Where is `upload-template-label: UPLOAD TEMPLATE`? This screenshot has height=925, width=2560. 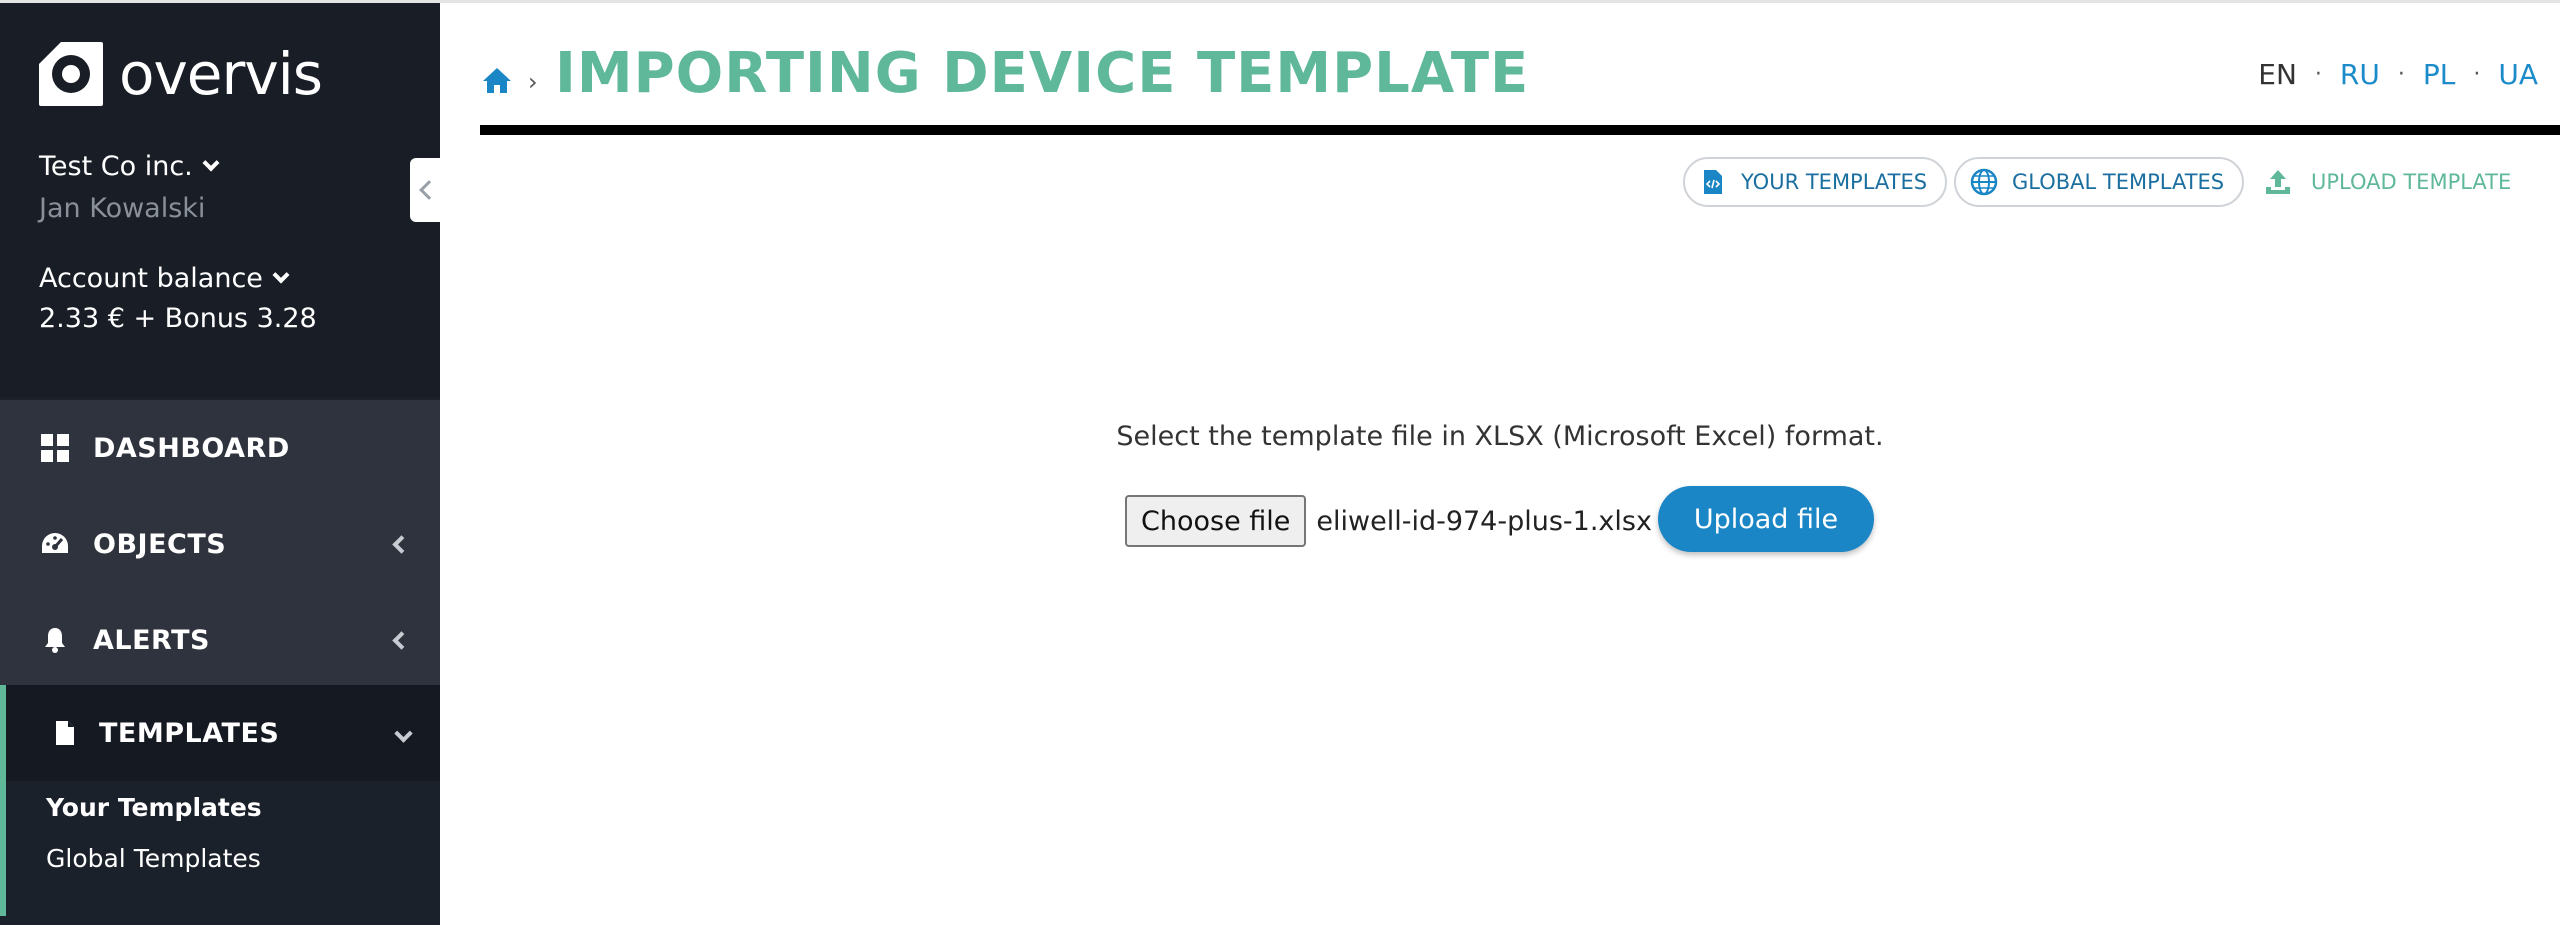
upload-template-label: UPLOAD TEMPLATE is located at coordinates (2411, 182).